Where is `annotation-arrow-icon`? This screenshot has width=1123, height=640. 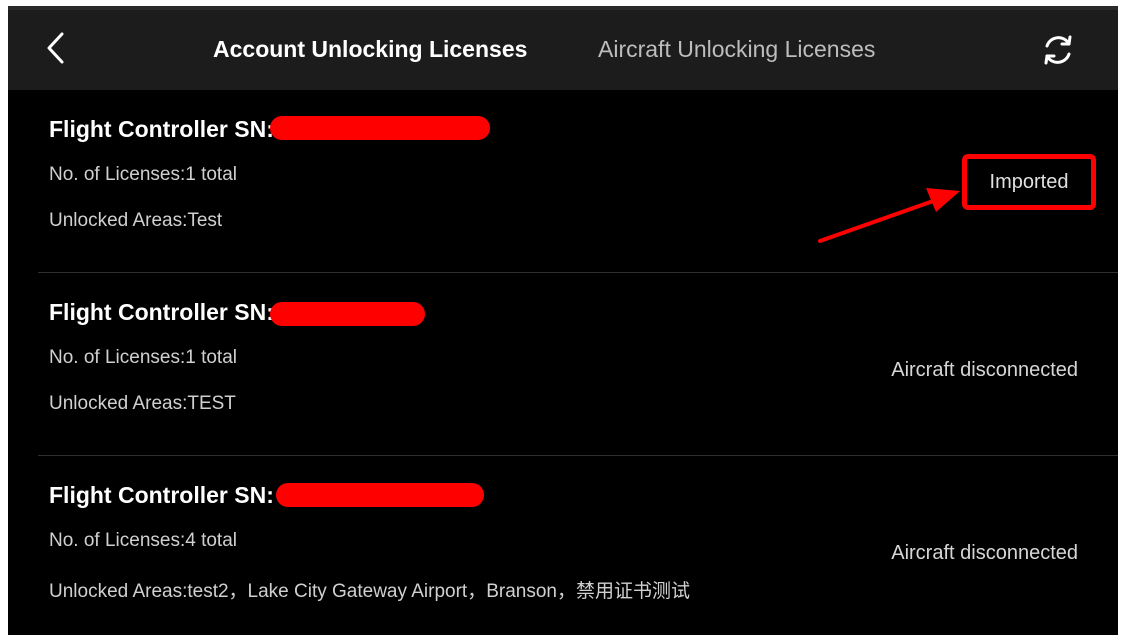 annotation-arrow-icon is located at coordinates (889, 215).